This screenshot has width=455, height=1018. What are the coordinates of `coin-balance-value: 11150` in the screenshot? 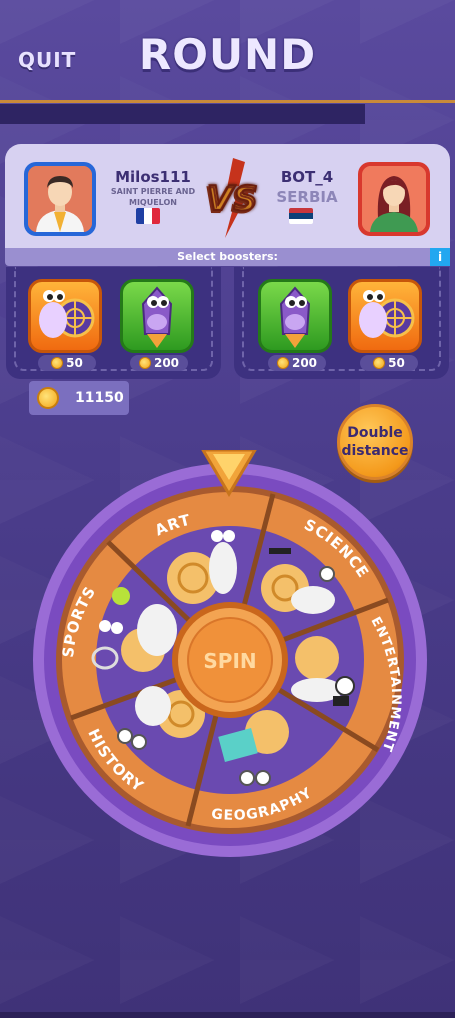 It's located at (99, 398).